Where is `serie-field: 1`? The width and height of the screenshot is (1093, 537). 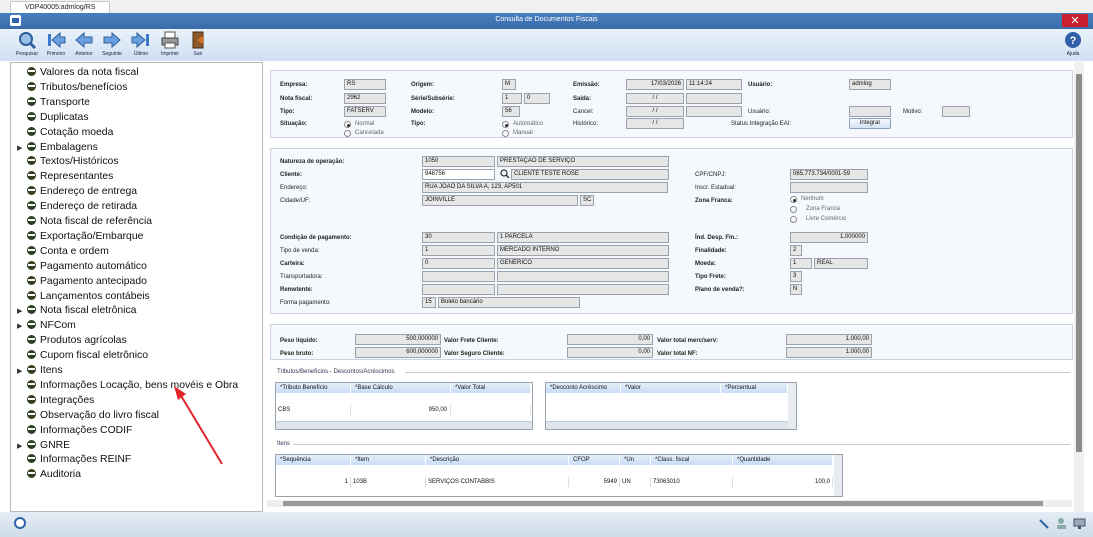 serie-field: 1 is located at coordinates (512, 98).